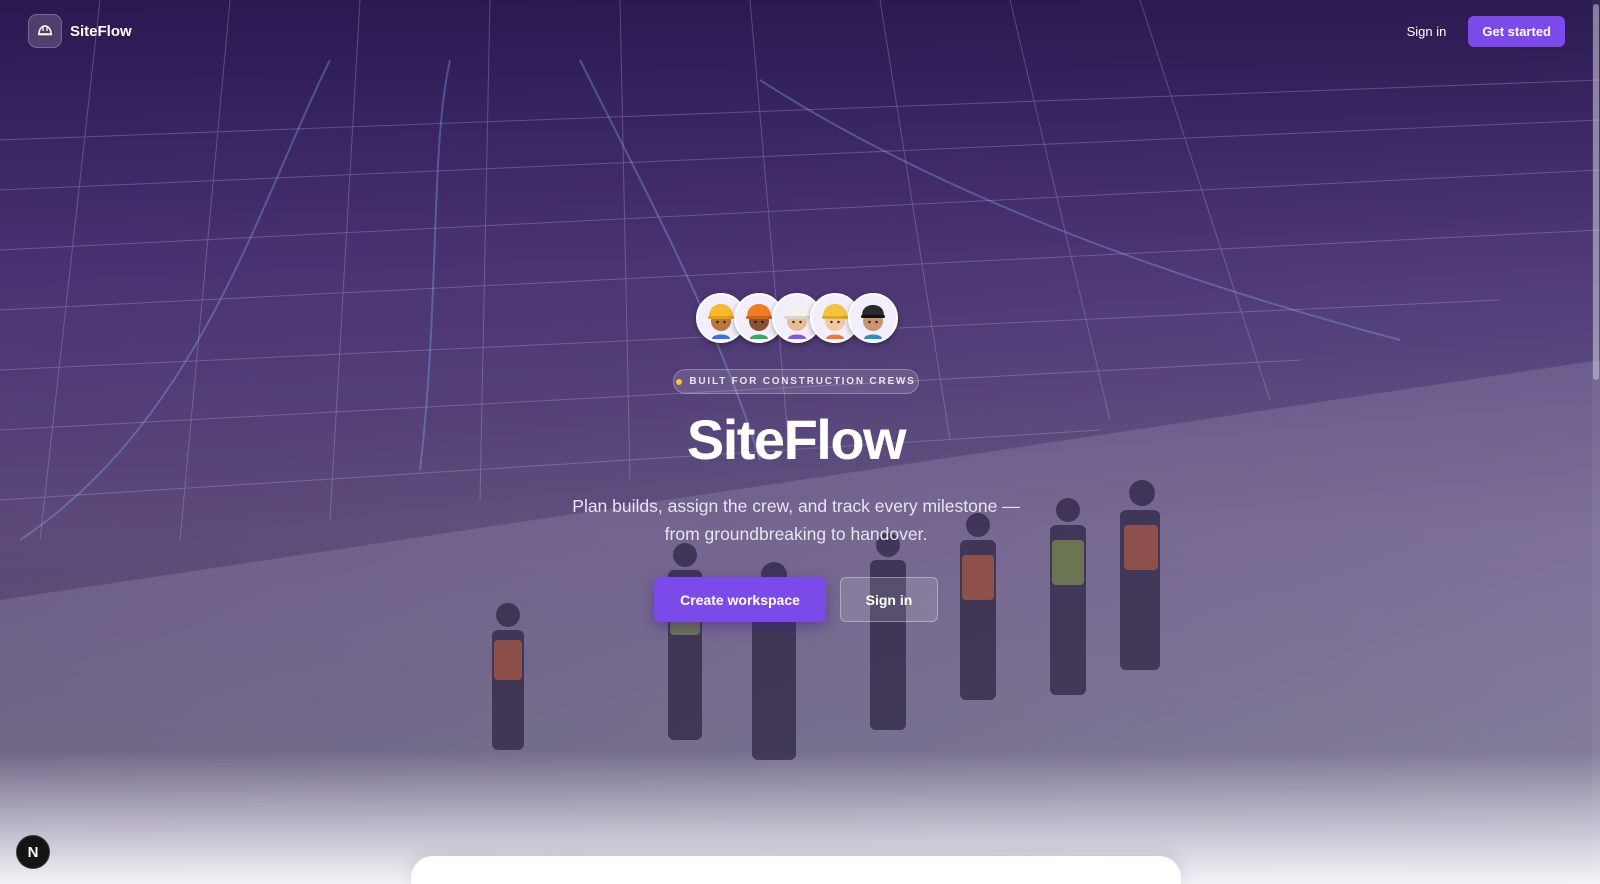 The width and height of the screenshot is (1600, 884). What do you see at coordinates (802, 381) in the screenshot?
I see `tagline-badge-label: BUILT FOR CONSTRUCTION CREWS` at bounding box center [802, 381].